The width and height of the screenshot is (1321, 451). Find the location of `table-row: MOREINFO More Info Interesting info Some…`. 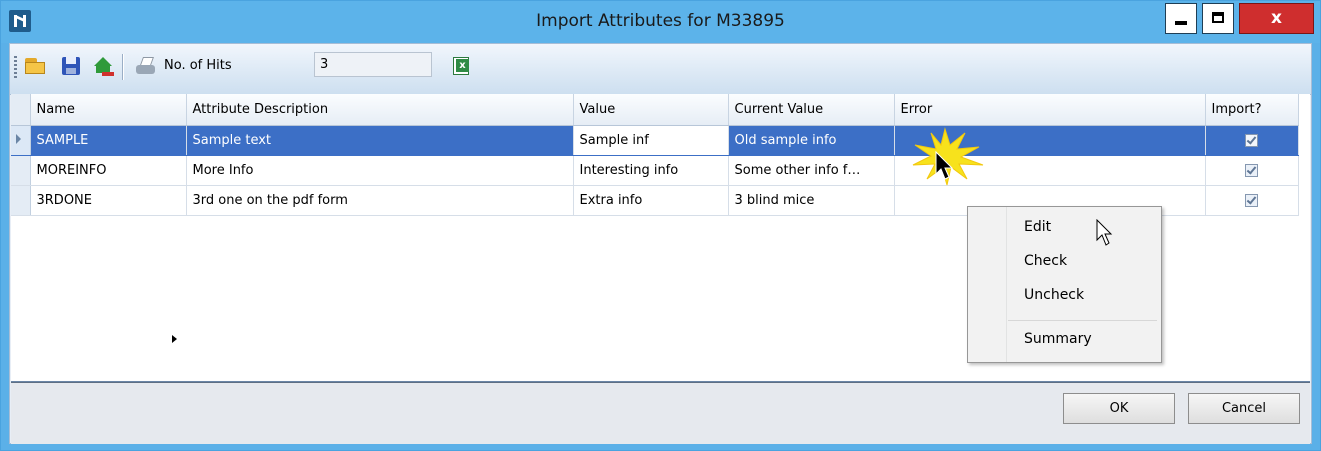

table-row: MOREINFO More Info Interesting info Some… is located at coordinates (655, 170).